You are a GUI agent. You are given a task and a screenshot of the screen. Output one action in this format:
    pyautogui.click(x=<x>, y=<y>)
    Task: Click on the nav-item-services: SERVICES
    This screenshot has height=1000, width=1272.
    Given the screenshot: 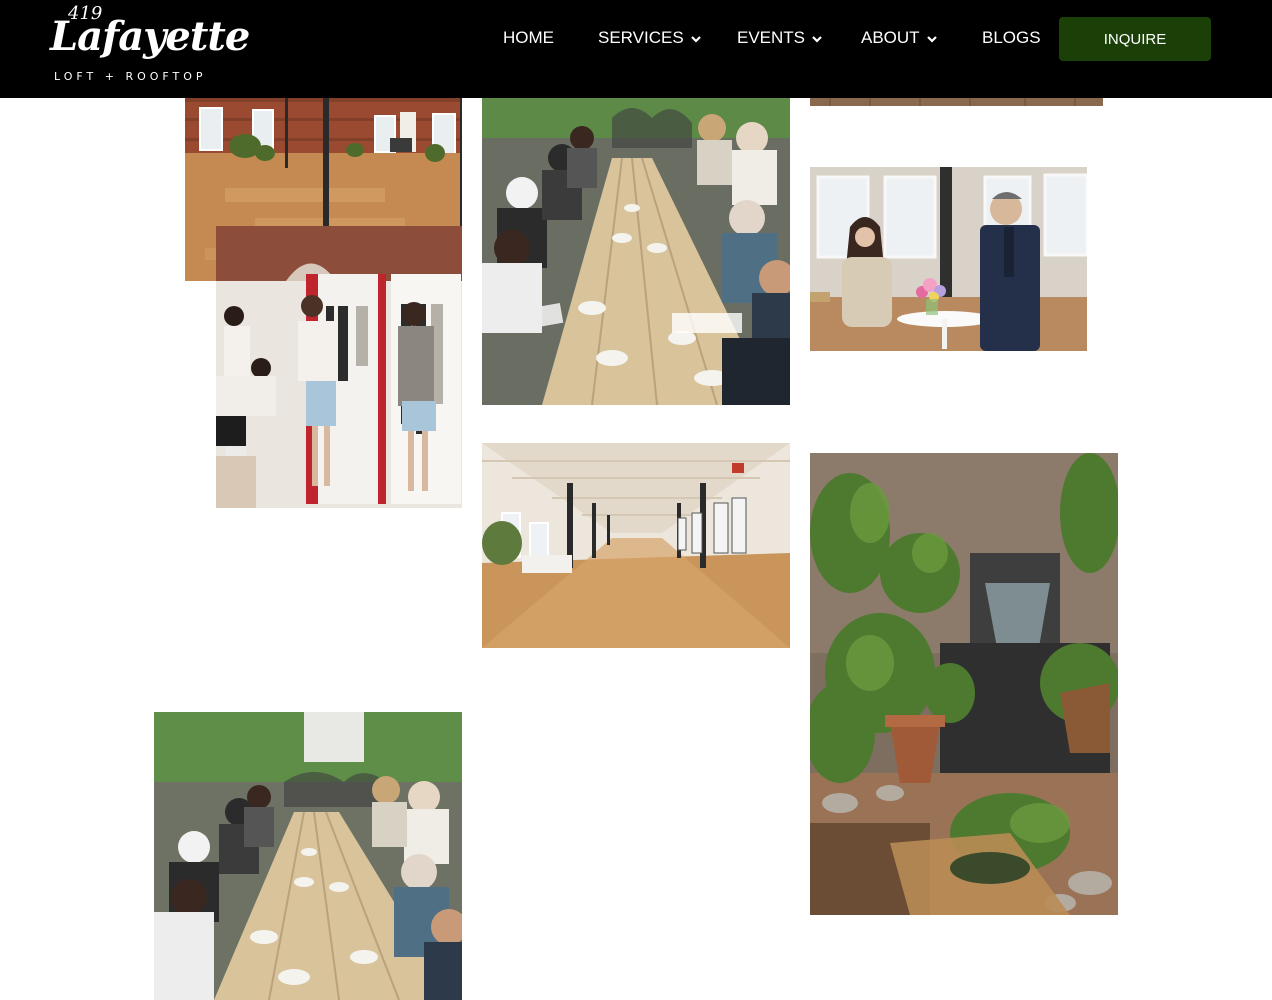 What is the action you would take?
    pyautogui.click(x=650, y=38)
    